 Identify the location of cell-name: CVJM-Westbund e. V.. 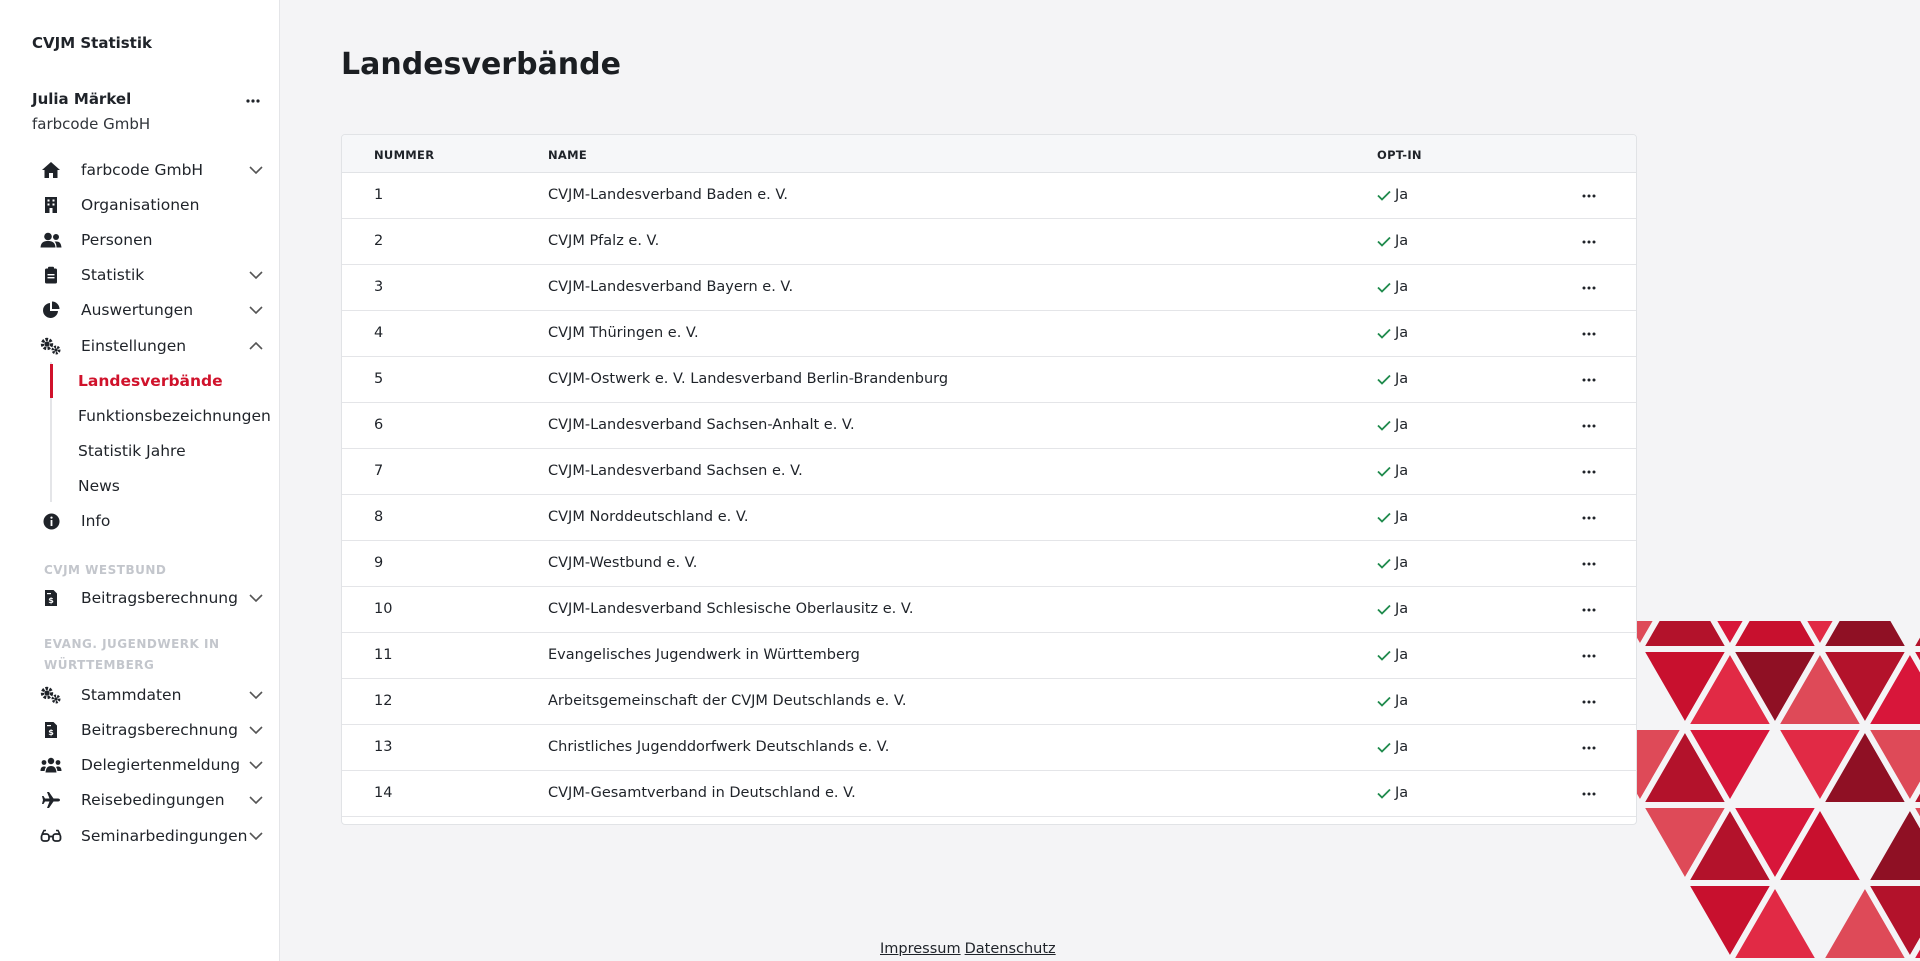
(623, 563).